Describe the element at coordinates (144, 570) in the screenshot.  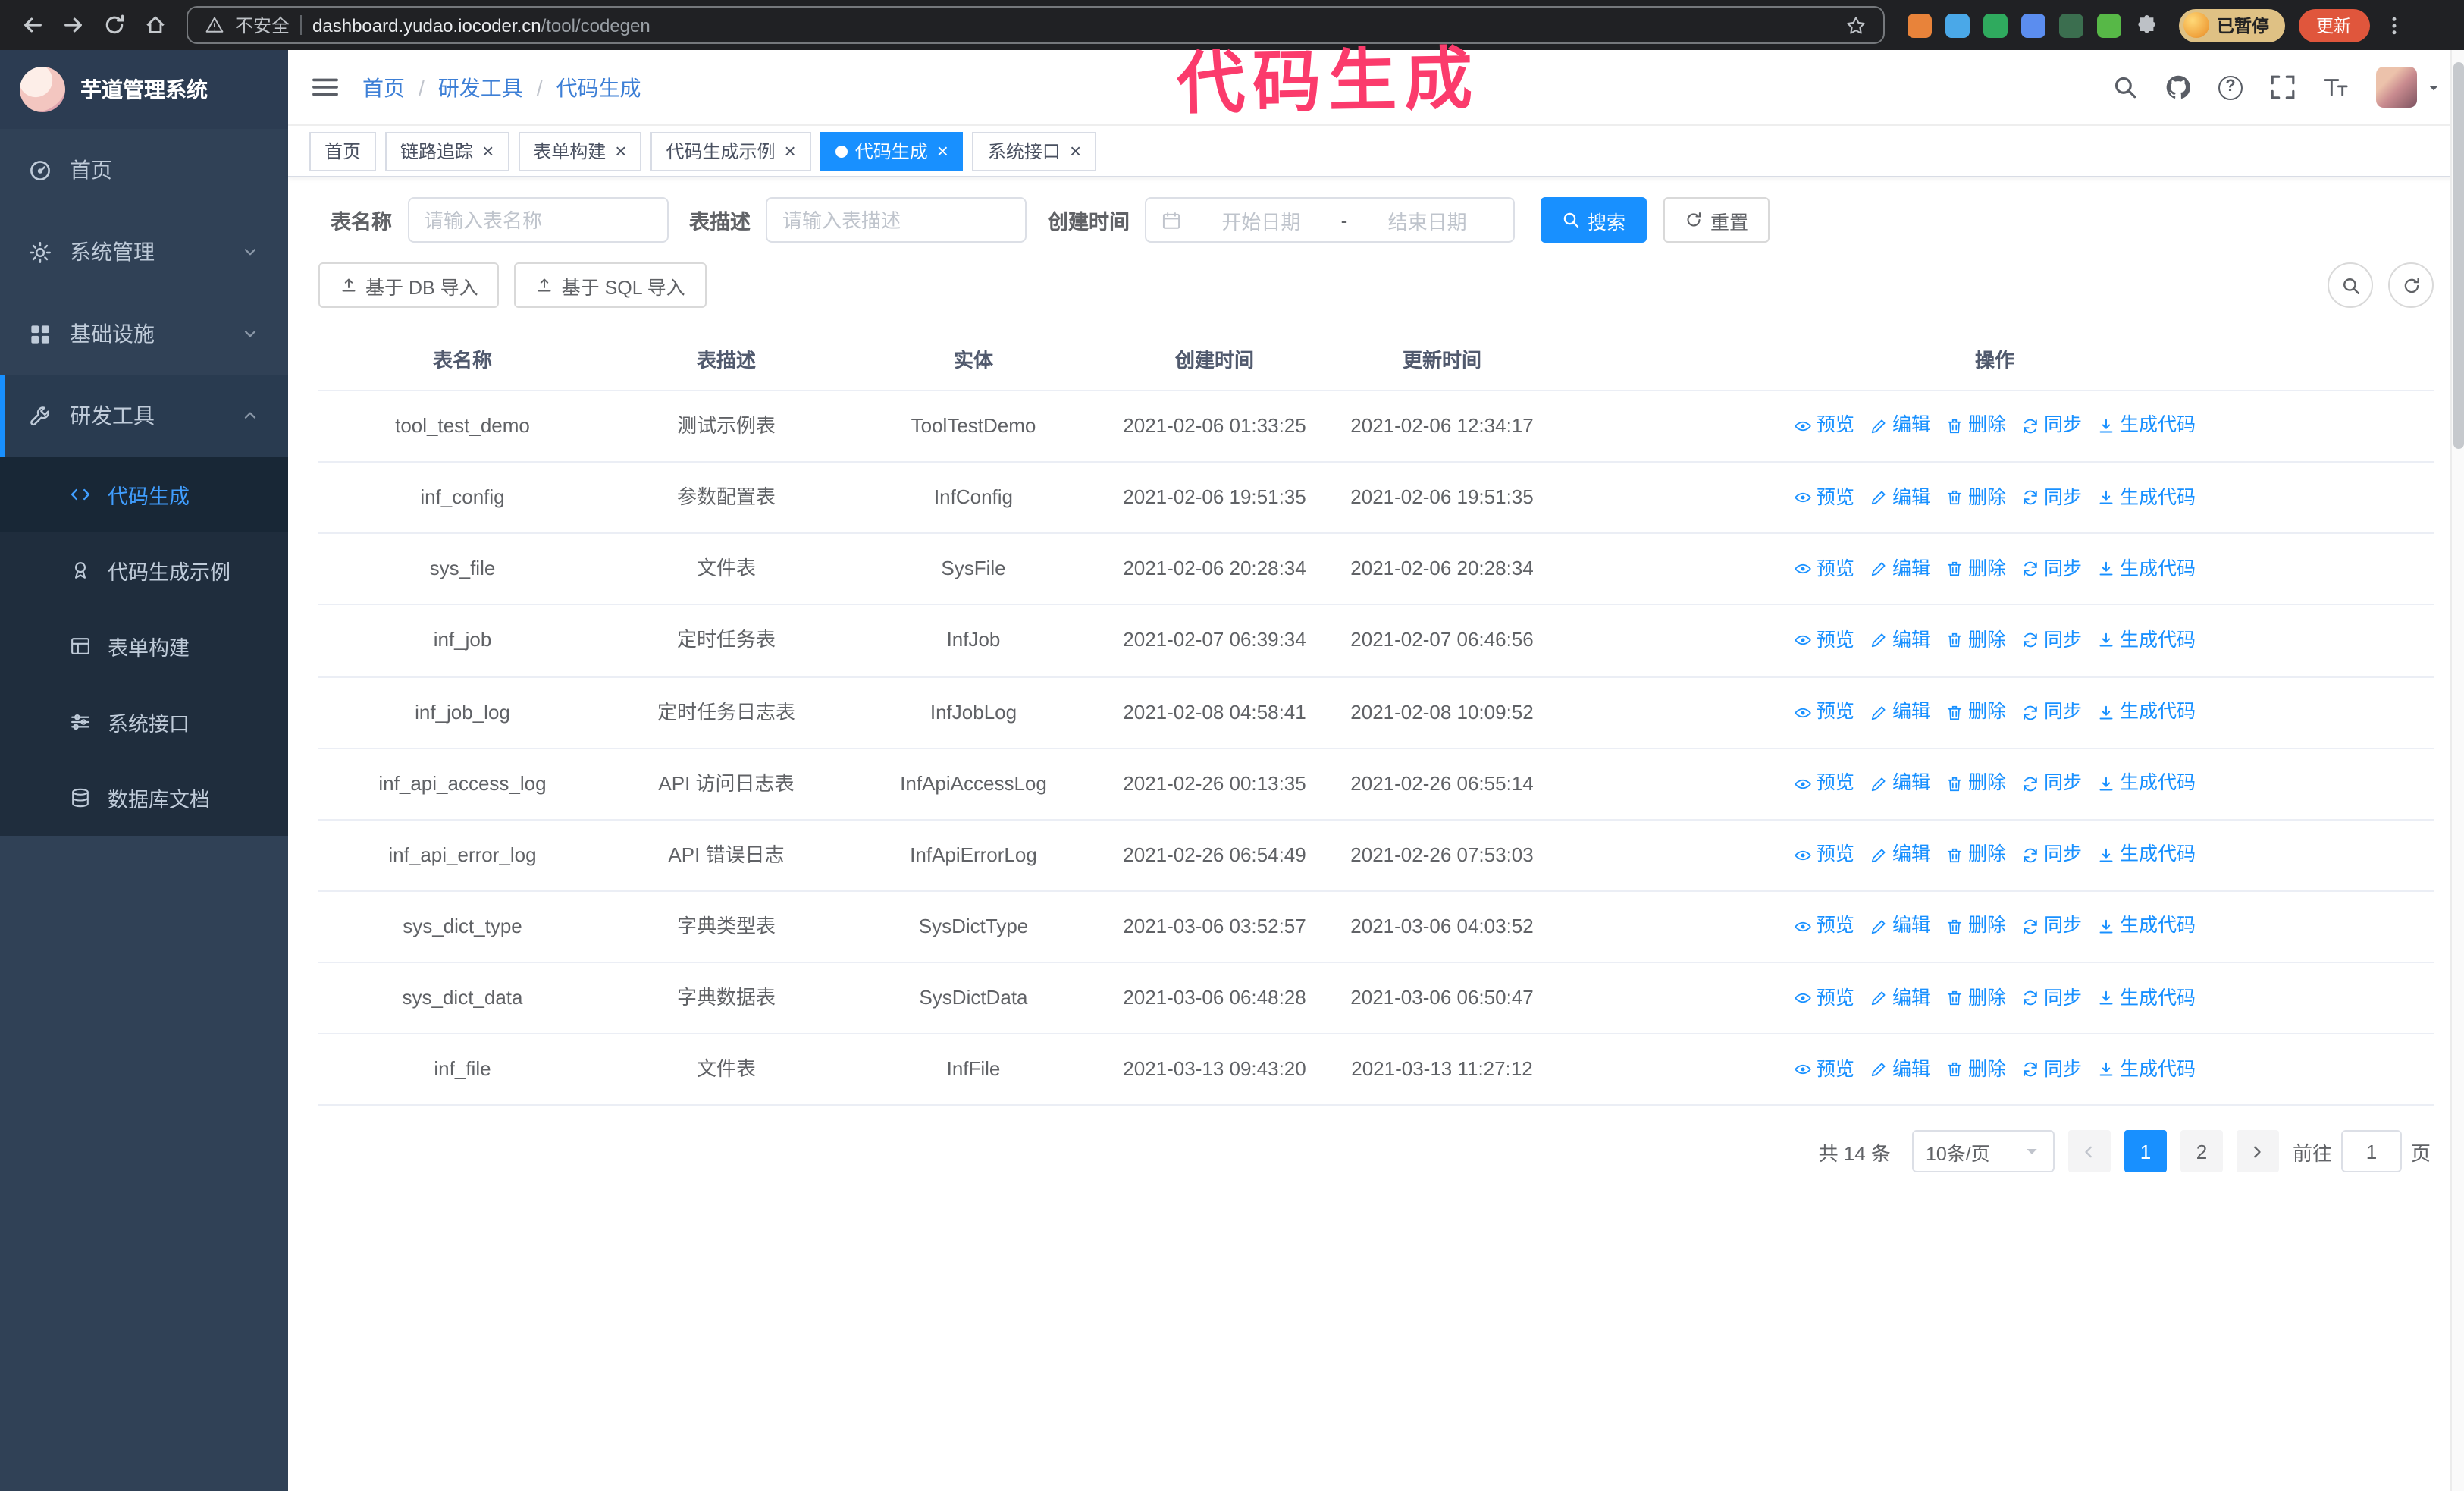
I see `sidebar-subitem-codegen-example: 代码生成示例` at that location.